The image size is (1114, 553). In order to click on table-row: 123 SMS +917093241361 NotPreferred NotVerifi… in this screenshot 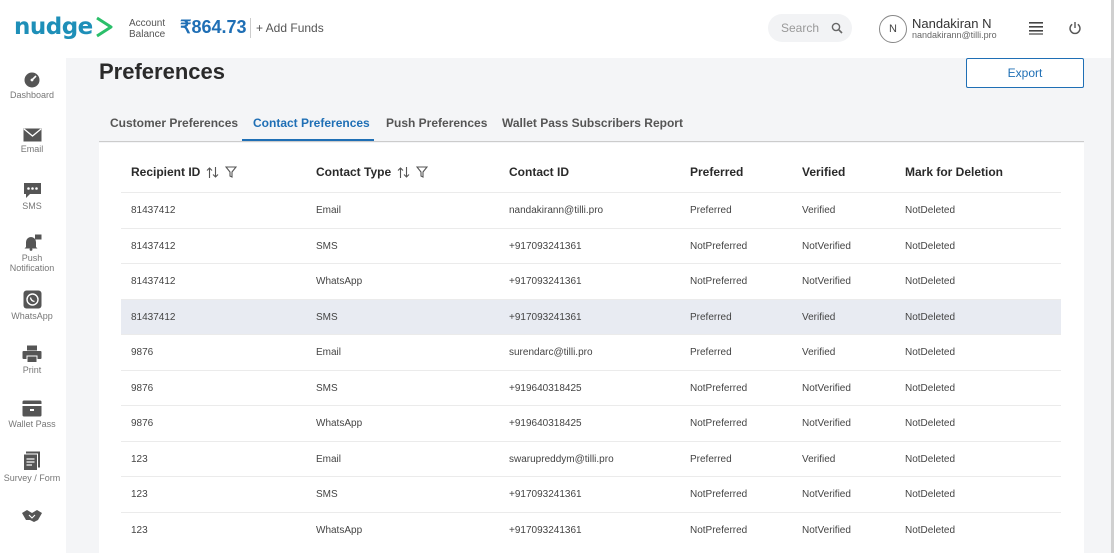, I will do `click(591, 493)`.